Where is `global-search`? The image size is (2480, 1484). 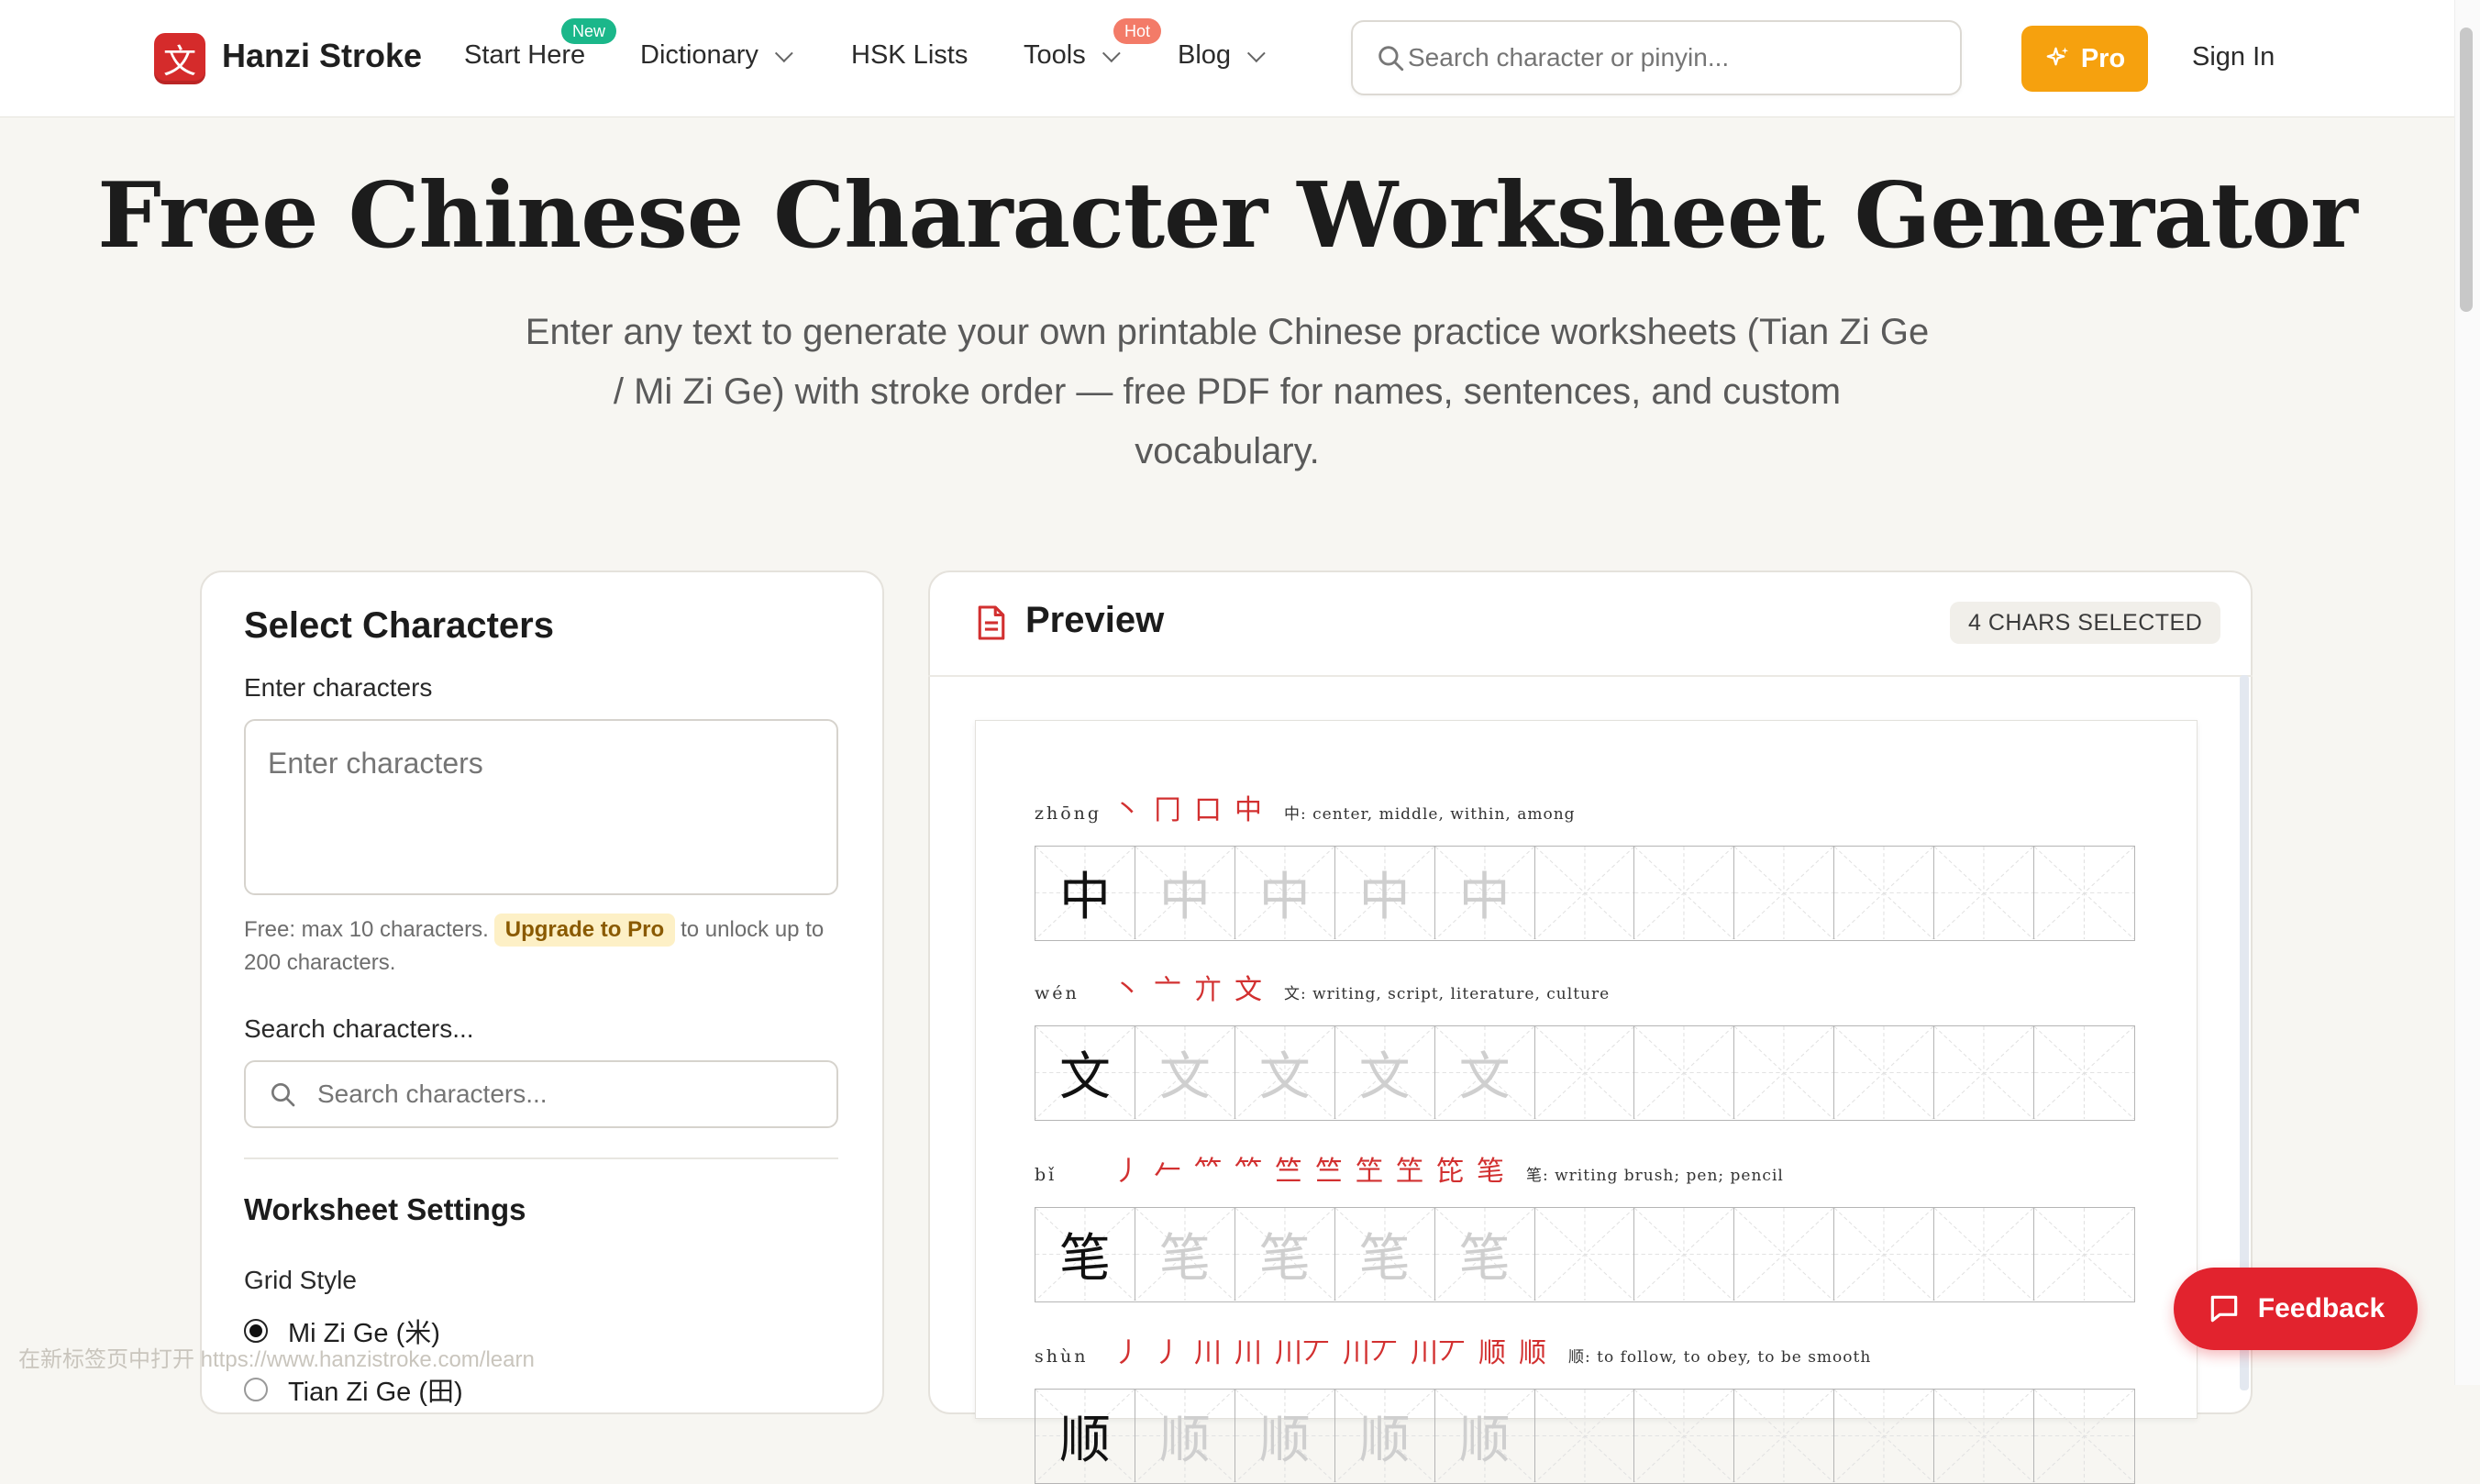 global-search is located at coordinates (1657, 57).